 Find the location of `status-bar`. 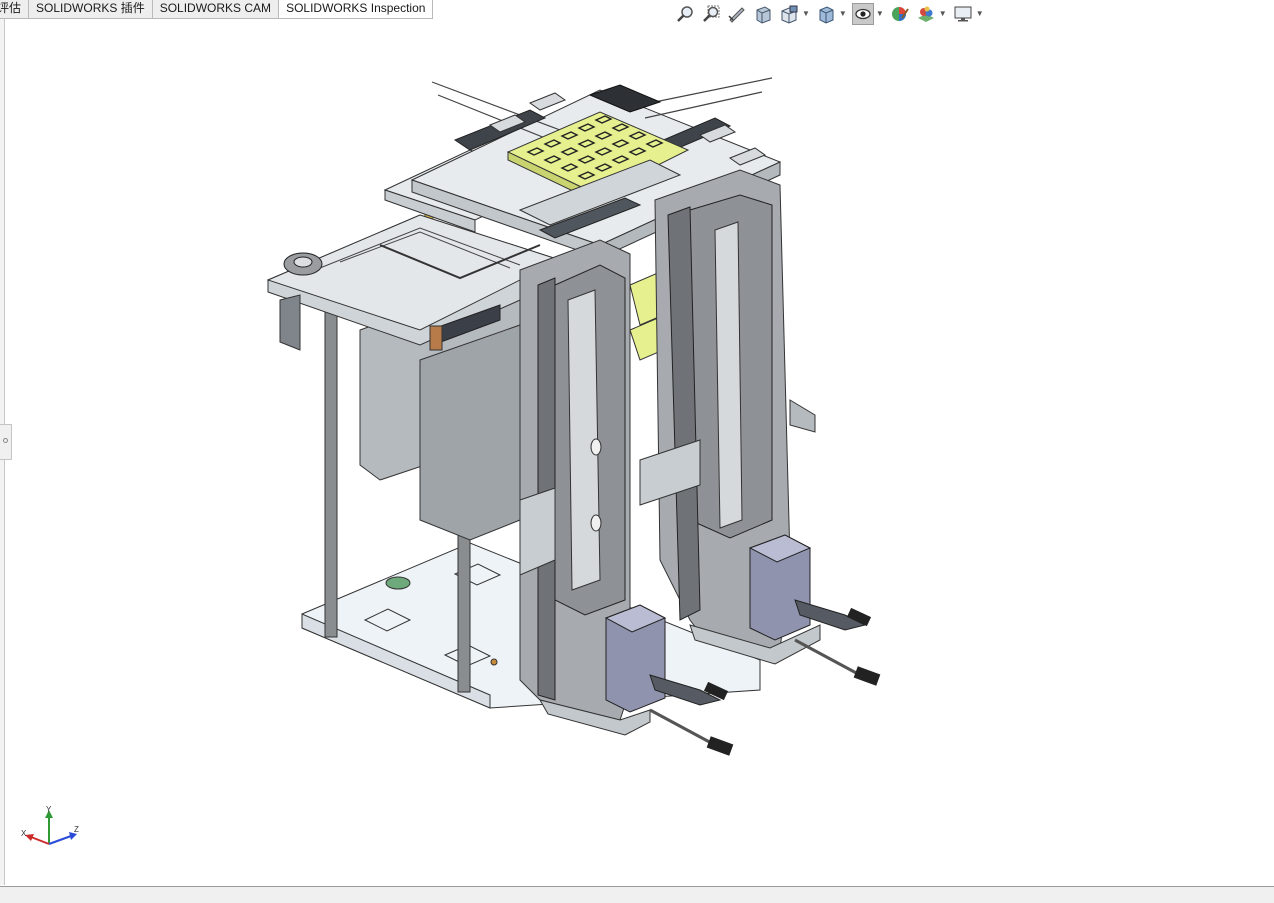

status-bar is located at coordinates (637, 894).